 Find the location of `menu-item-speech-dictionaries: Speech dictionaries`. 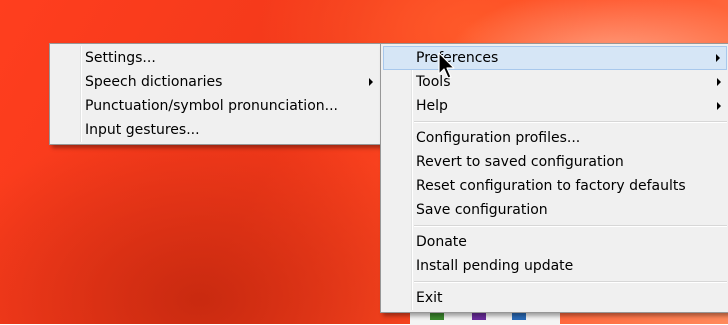

menu-item-speech-dictionaries: Speech dictionaries is located at coordinates (215, 82).